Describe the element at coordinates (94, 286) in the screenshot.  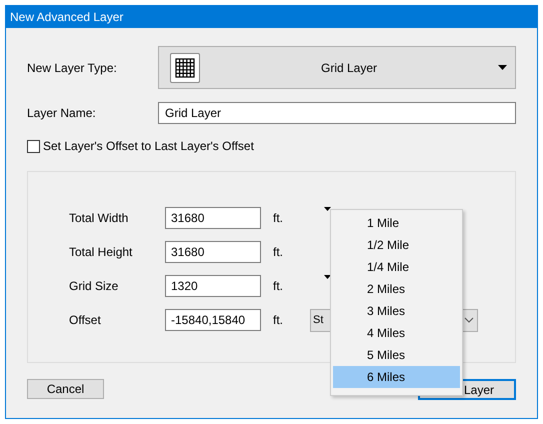
I see `field-label: Grid Size` at that location.